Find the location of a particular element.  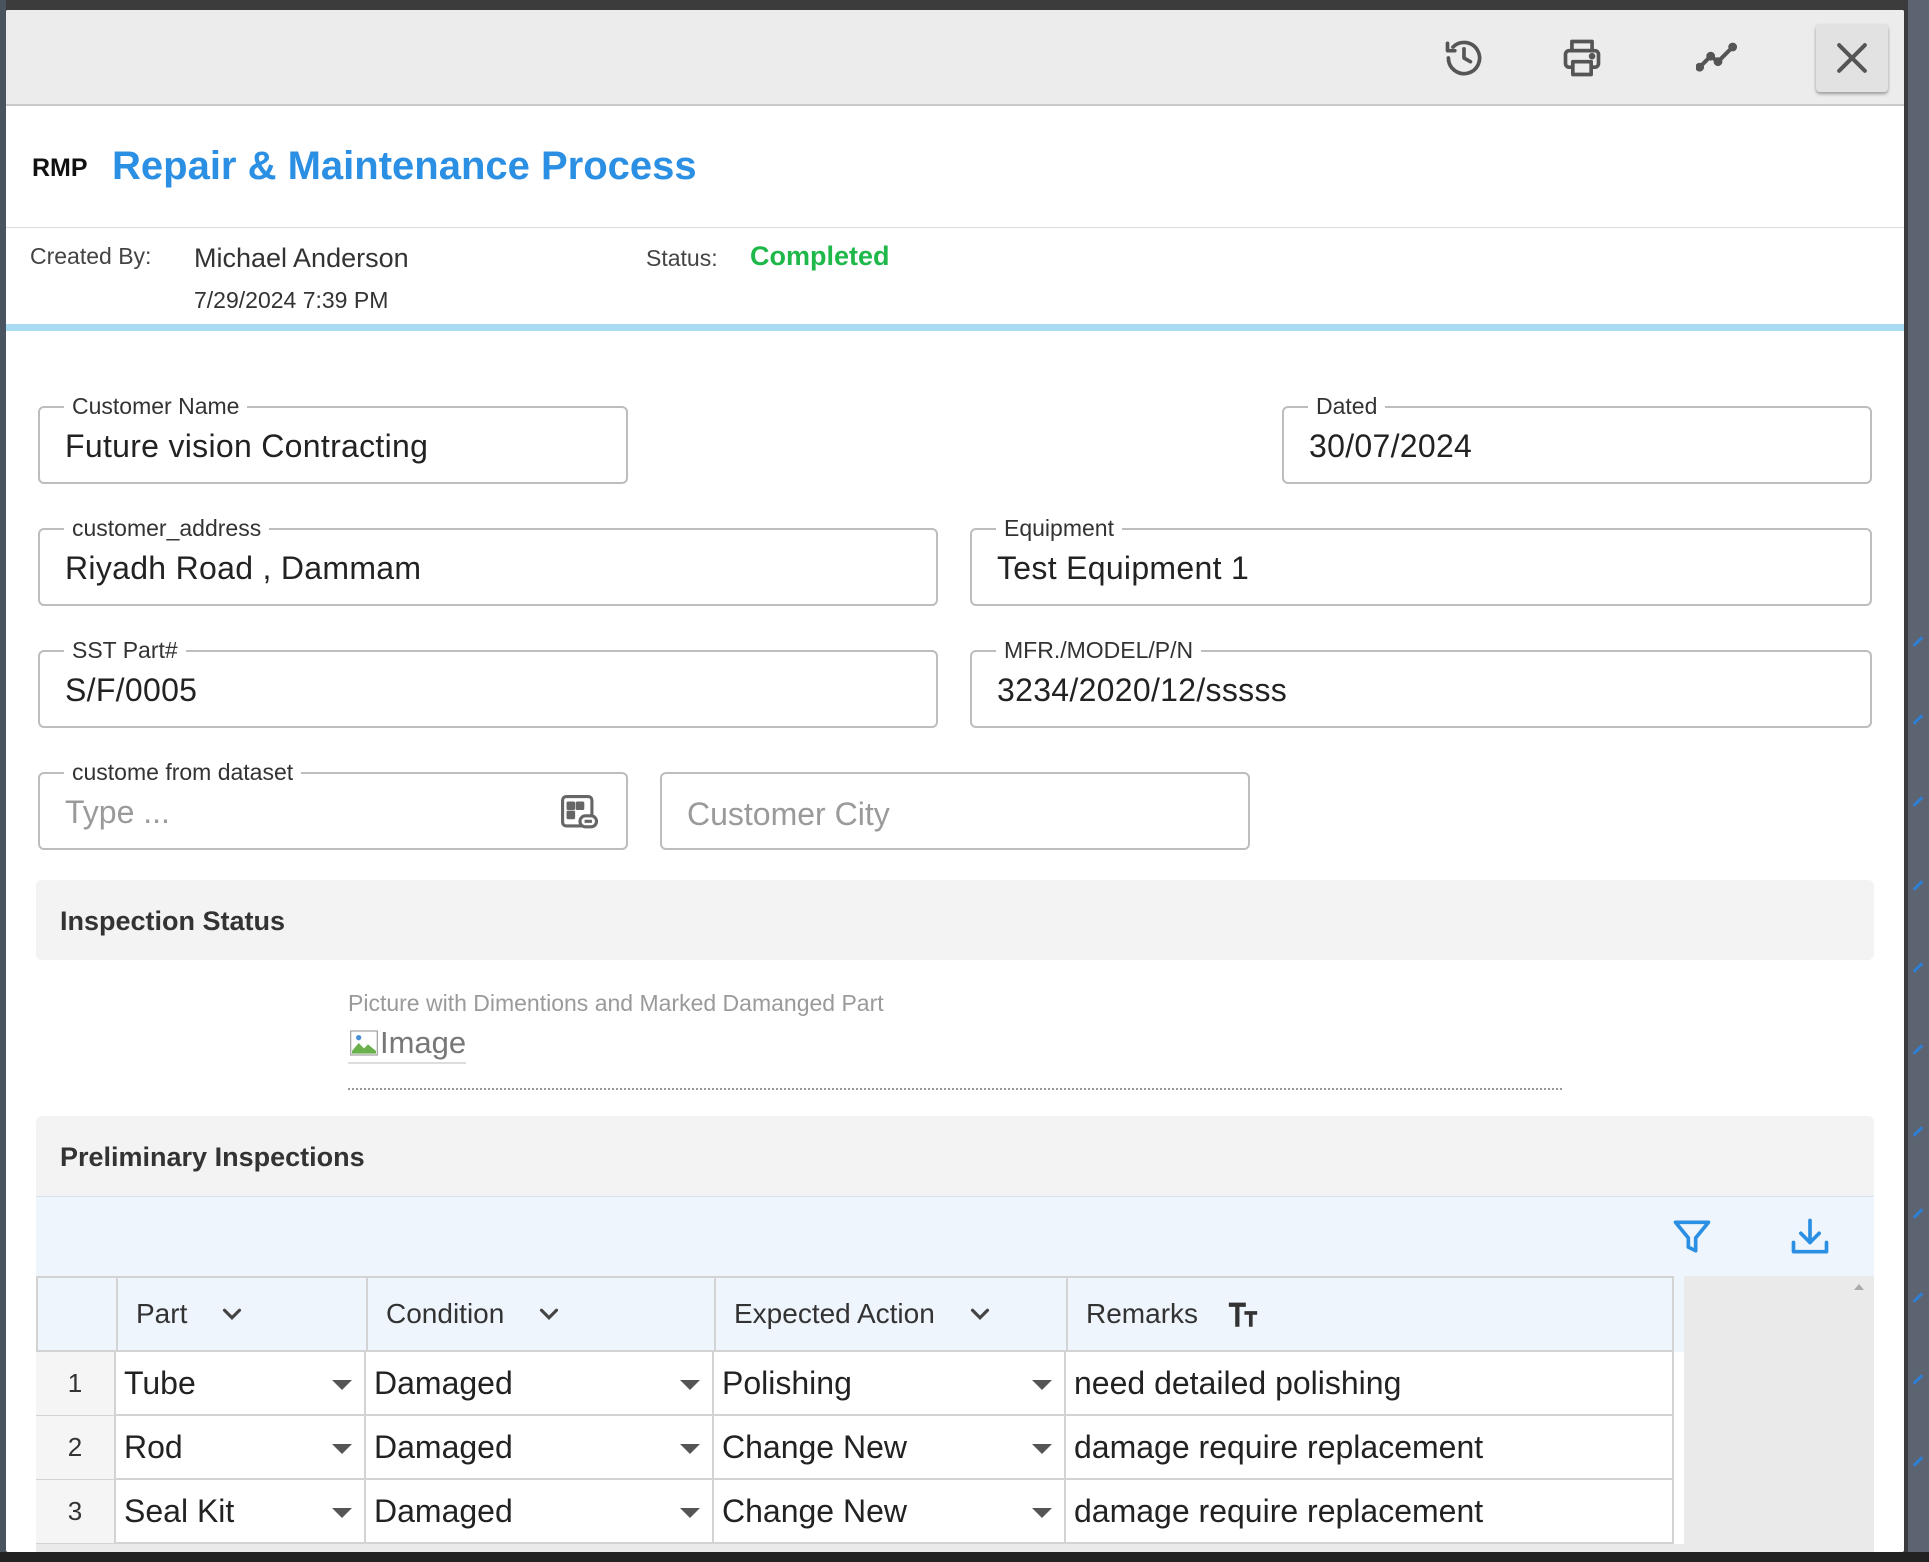

mfr-model-value: 3234/2020/12/sssss is located at coordinates (1142, 690).